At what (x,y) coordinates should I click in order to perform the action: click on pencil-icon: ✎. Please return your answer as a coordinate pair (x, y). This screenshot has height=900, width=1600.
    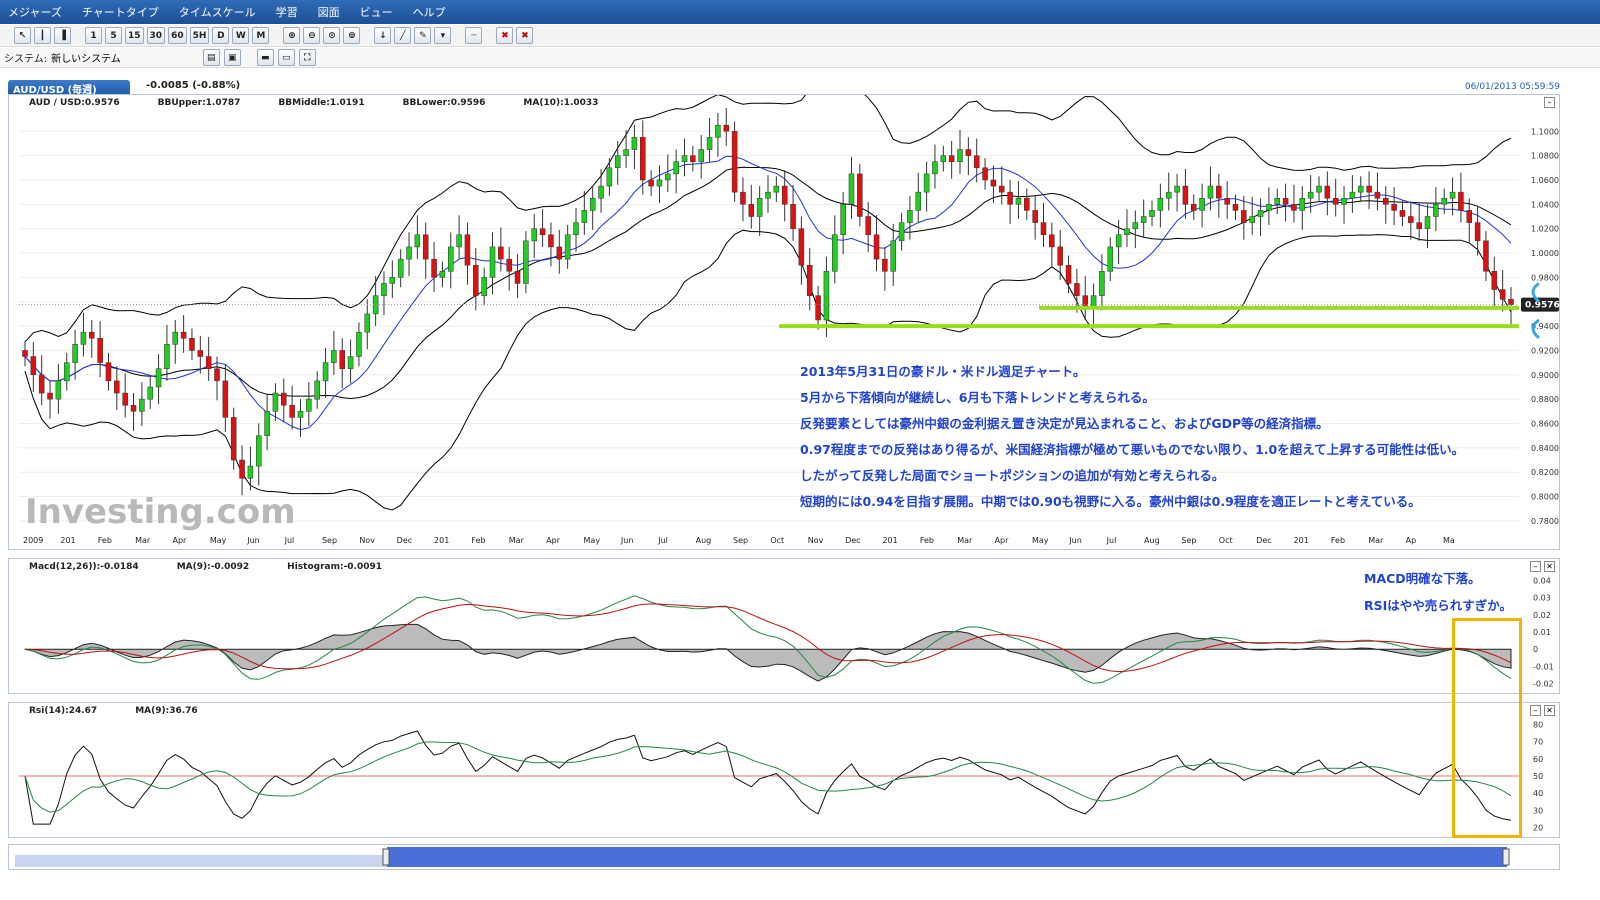
    Looking at the image, I should click on (423, 35).